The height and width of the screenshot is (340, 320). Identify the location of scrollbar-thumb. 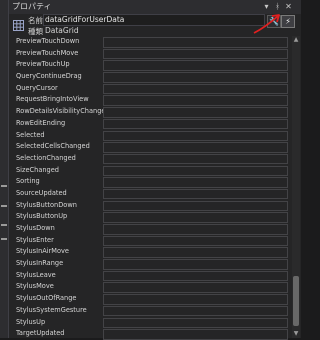
(296, 301).